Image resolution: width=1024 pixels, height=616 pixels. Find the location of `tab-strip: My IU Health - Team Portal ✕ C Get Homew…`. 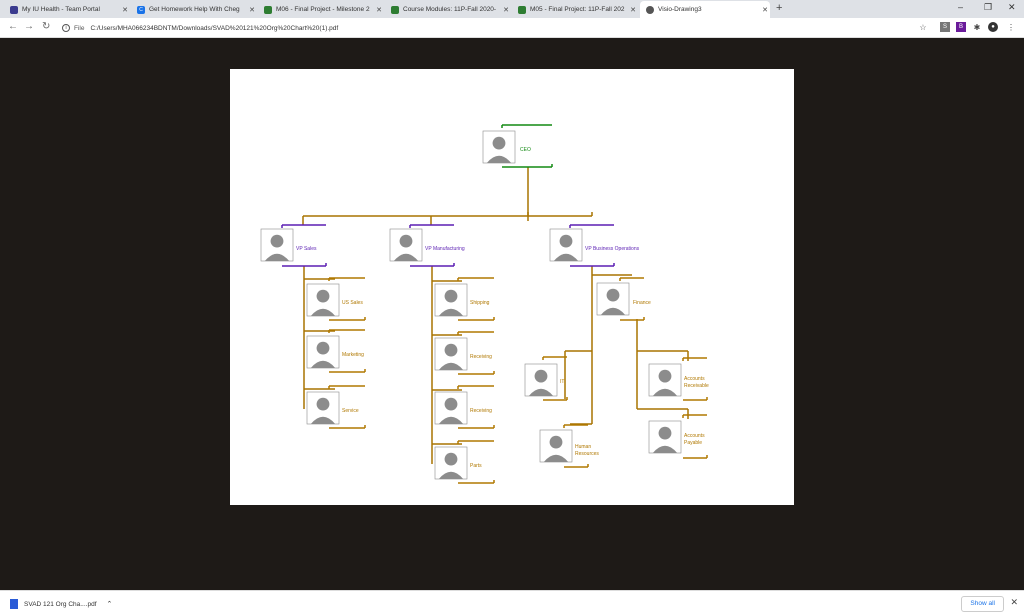

tab-strip: My IU Health - Team Portal ✕ C Get Homew… is located at coordinates (512, 9).